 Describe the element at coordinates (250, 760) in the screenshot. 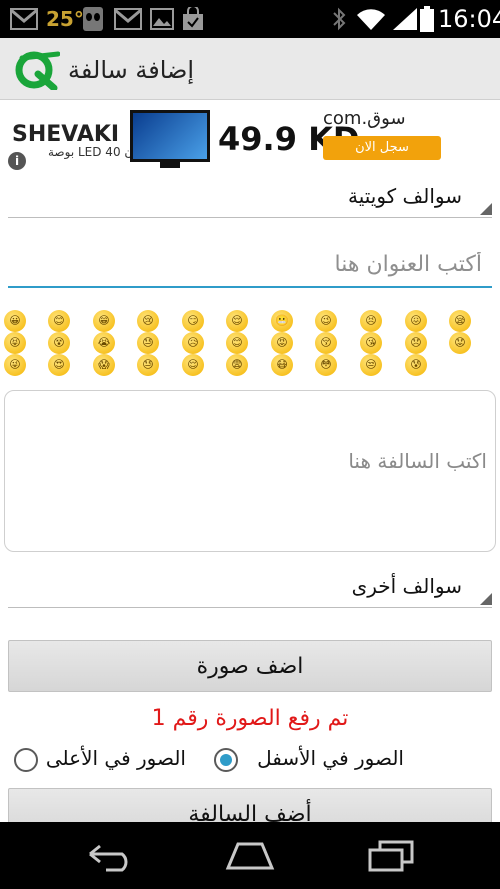

I see `image-position-group: الصور في الأسفل الصور في الأعلى` at that location.